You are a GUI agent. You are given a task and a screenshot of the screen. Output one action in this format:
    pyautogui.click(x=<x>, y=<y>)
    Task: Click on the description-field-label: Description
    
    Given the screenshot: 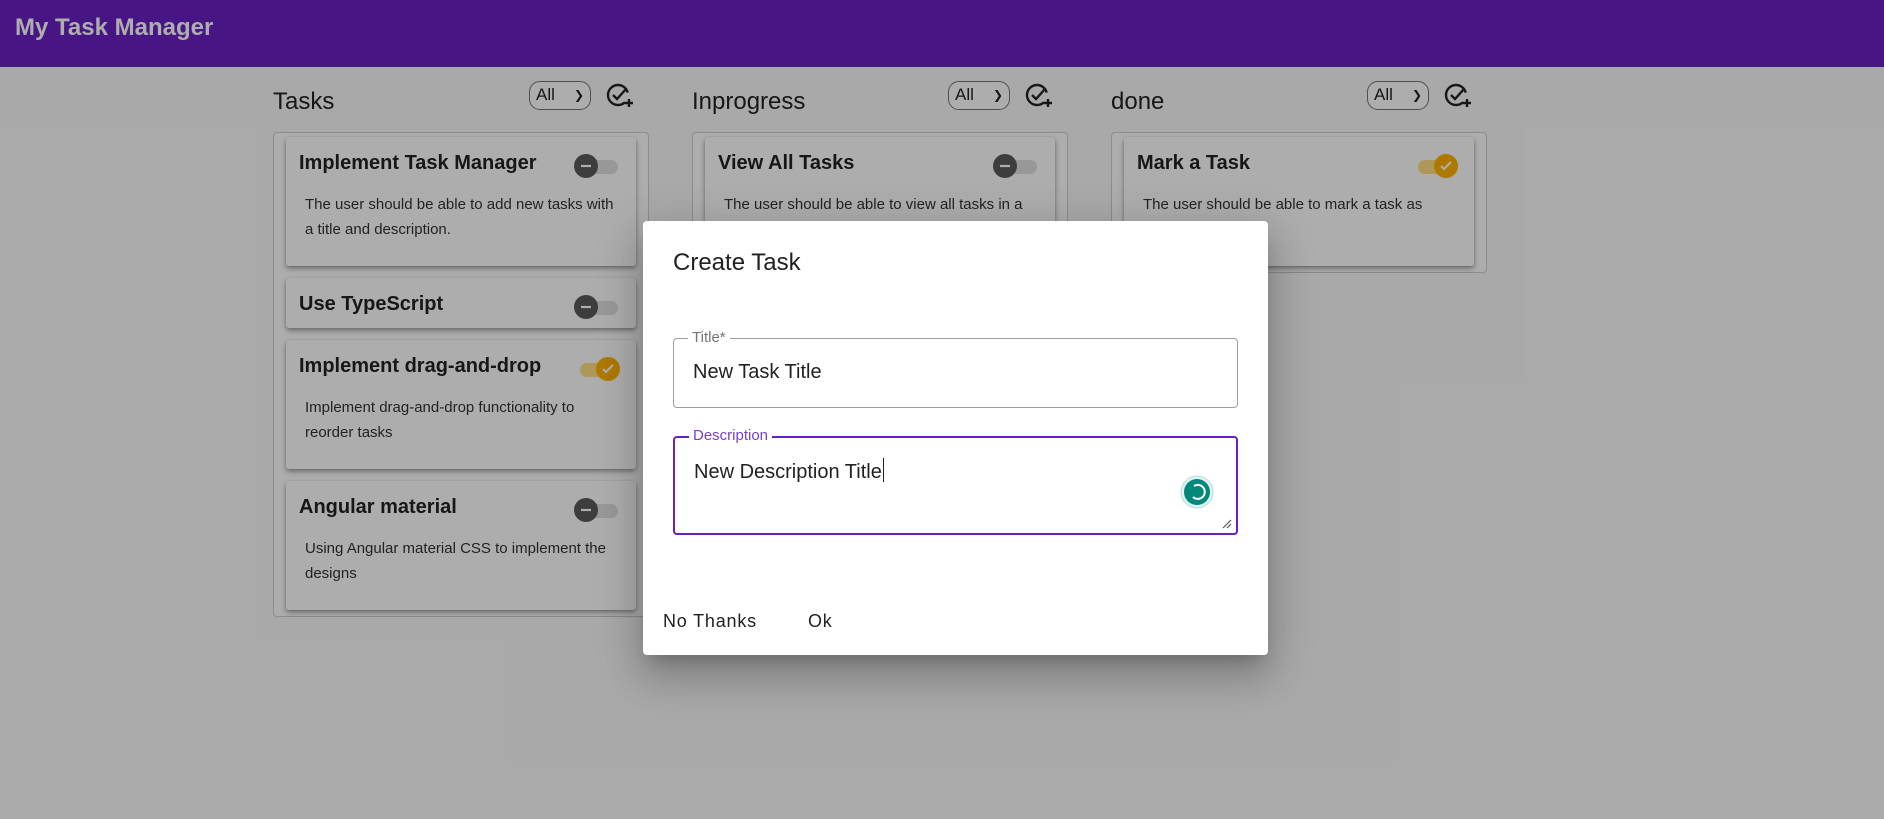 What is the action you would take?
    pyautogui.click(x=731, y=435)
    